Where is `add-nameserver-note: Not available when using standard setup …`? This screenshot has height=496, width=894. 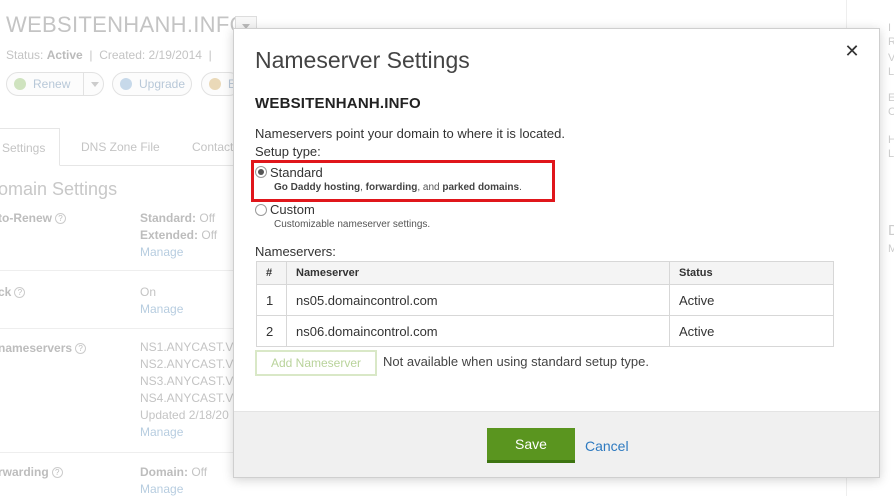 add-nameserver-note: Not available when using standard setup … is located at coordinates (516, 361).